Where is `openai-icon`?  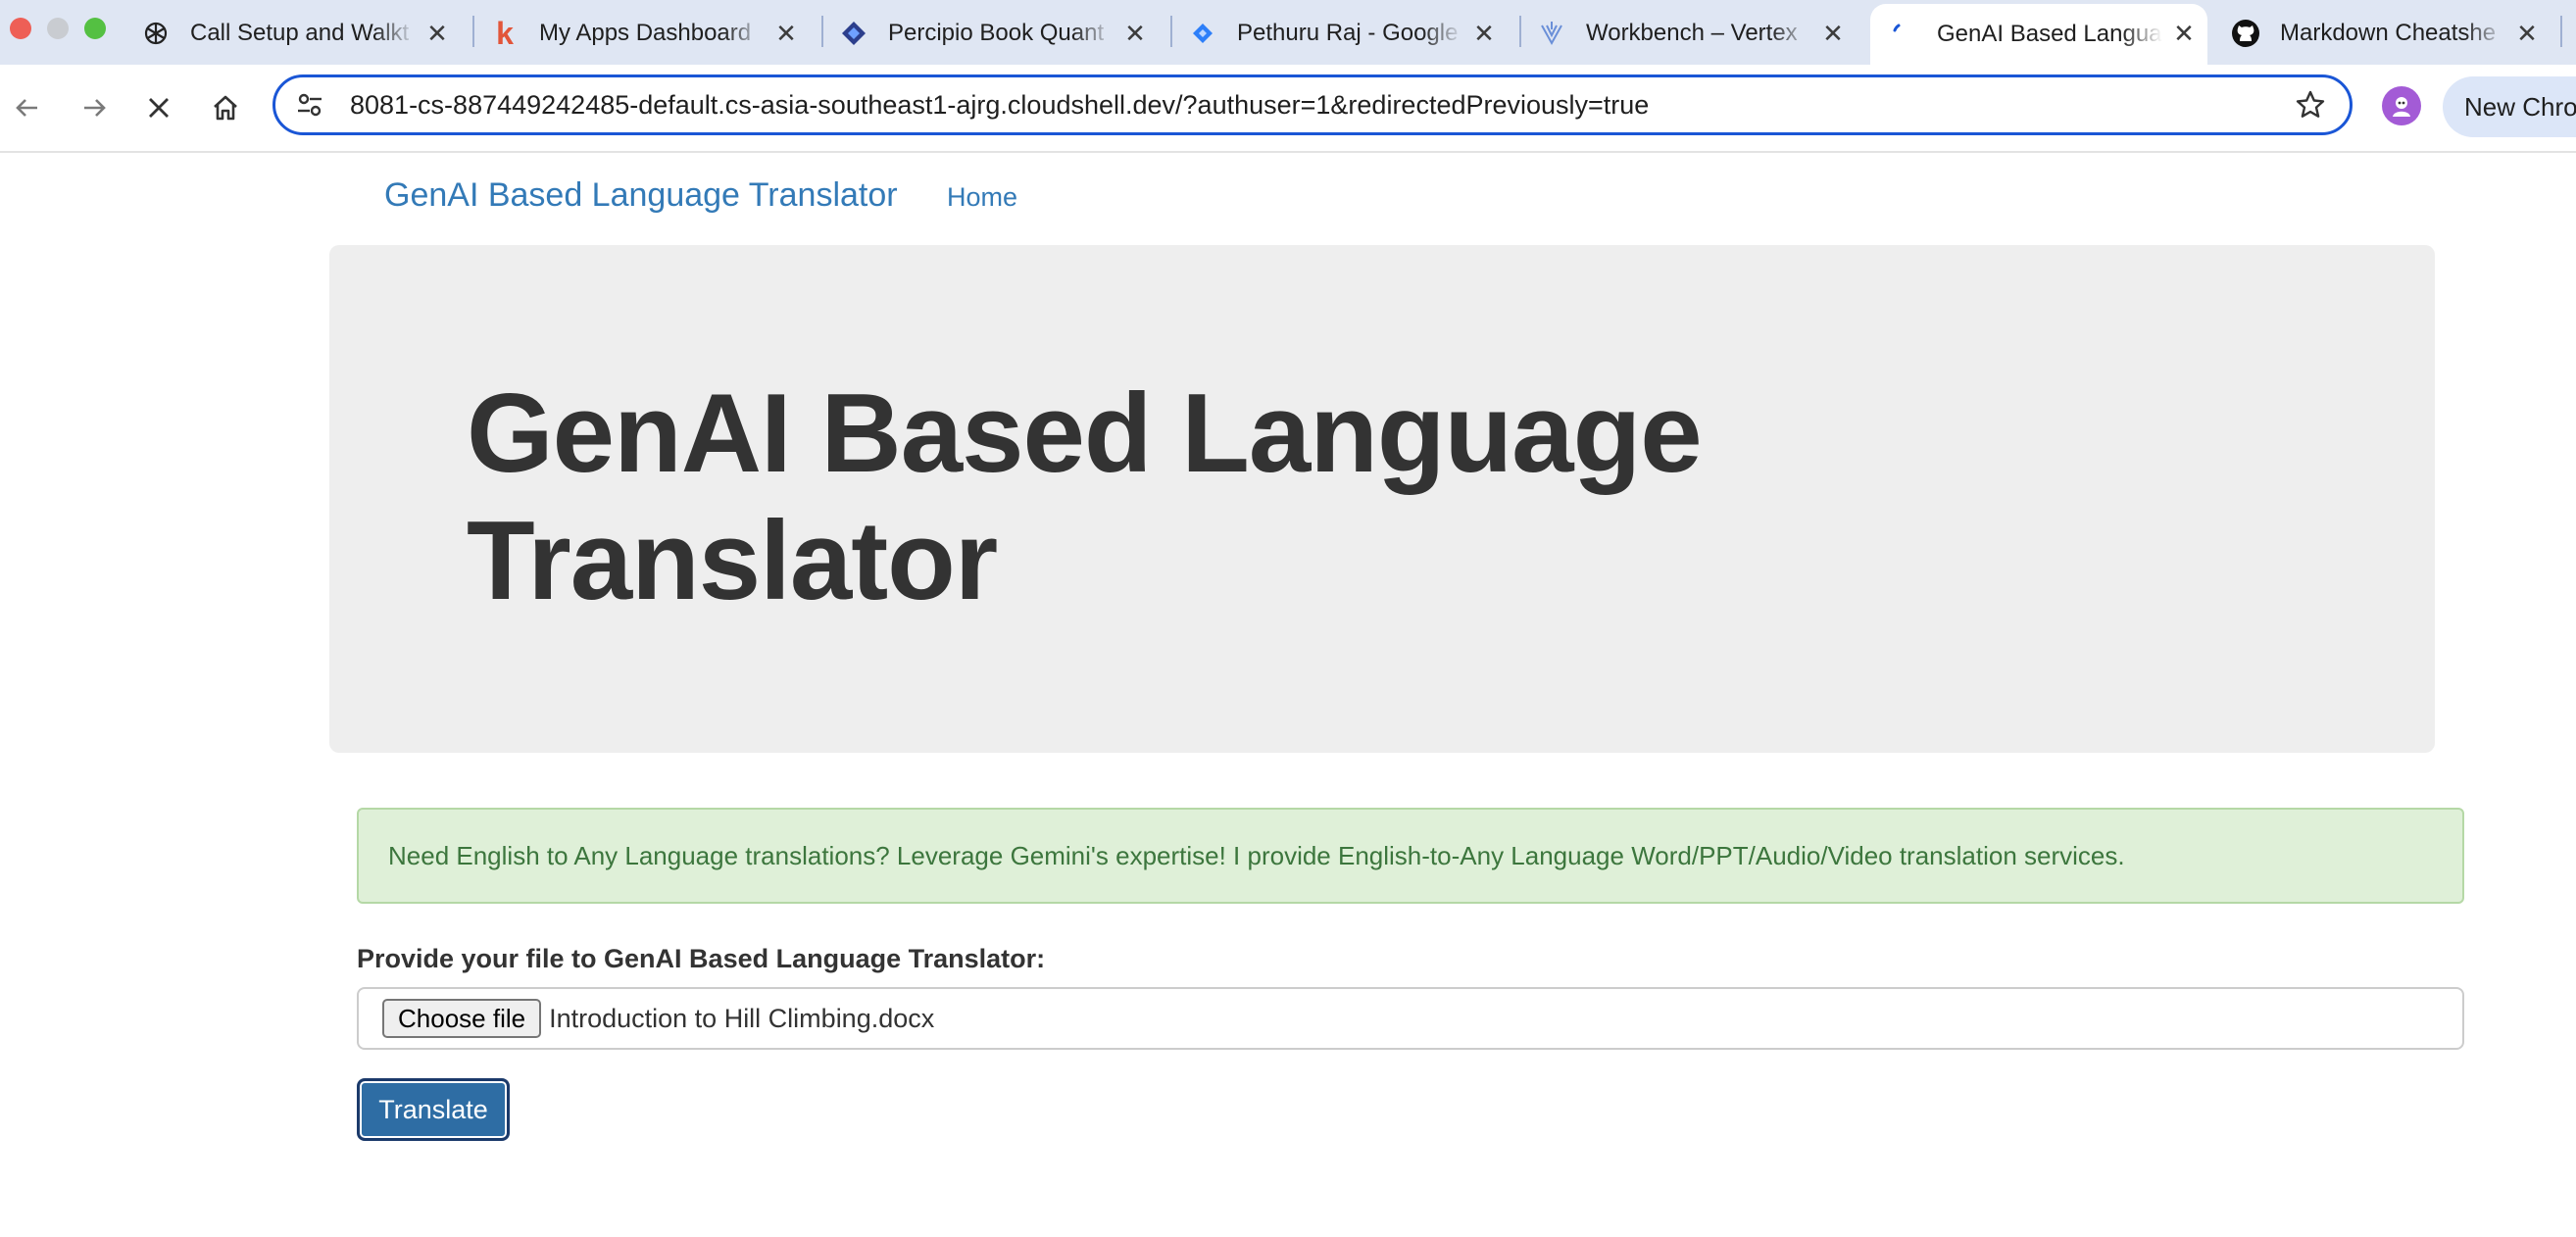 openai-icon is located at coordinates (156, 33).